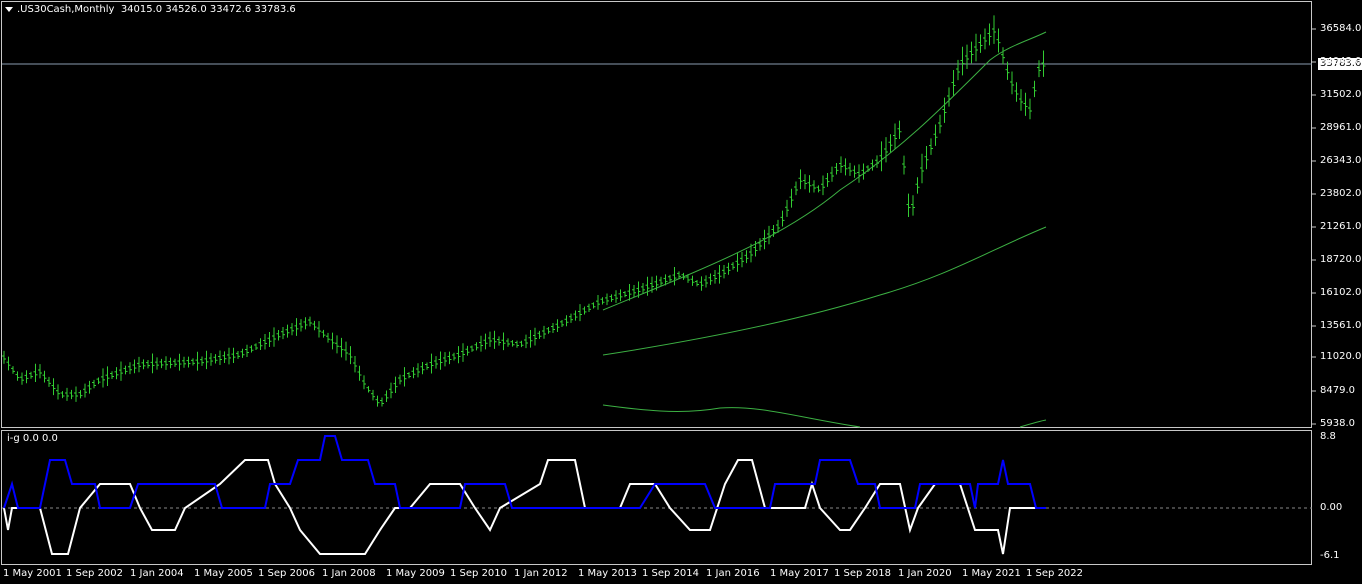 The width and height of the screenshot is (1362, 584). Describe the element at coordinates (524, 472) in the screenshot. I see `indicator-blue-line` at that location.